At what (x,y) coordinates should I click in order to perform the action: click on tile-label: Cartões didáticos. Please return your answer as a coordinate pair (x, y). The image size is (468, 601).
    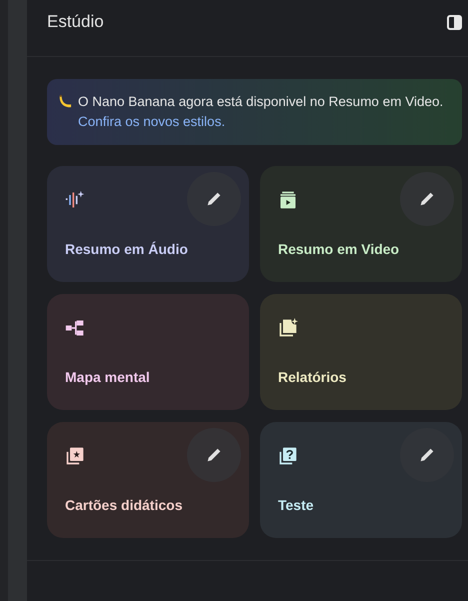
    Looking at the image, I should click on (123, 505).